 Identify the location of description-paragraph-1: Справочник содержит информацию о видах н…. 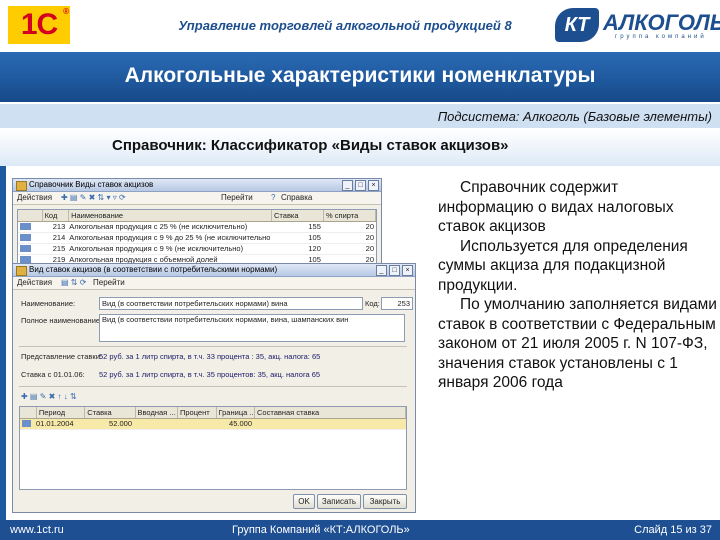
(556, 207).